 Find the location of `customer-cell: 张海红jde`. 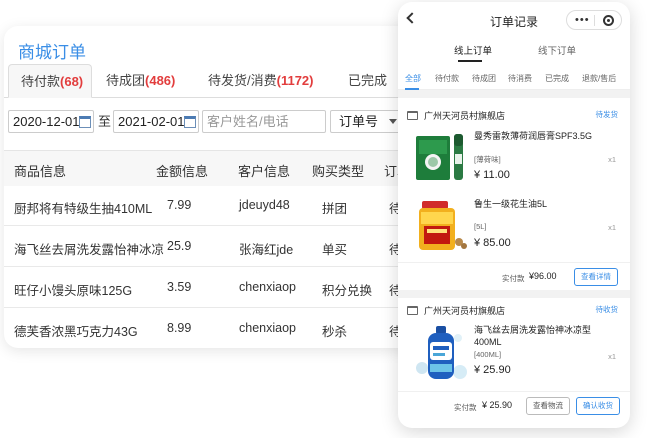

customer-cell: 张海红jde is located at coordinates (266, 250).